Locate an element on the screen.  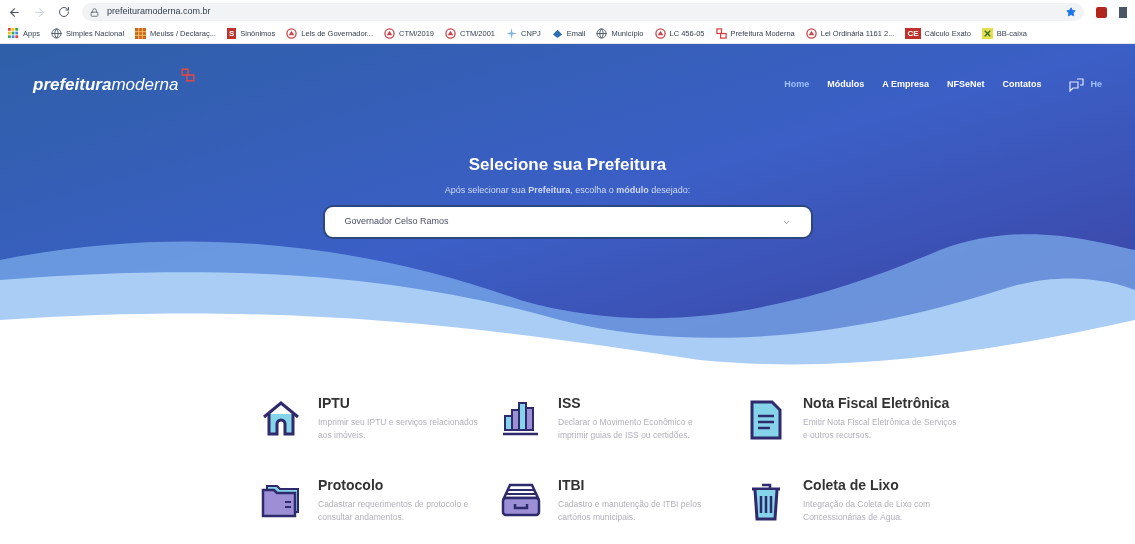
module-description: Emitir Nota Fiscal Eletrônica de Serviços e outros recursos. is located at coordinates (880, 429).